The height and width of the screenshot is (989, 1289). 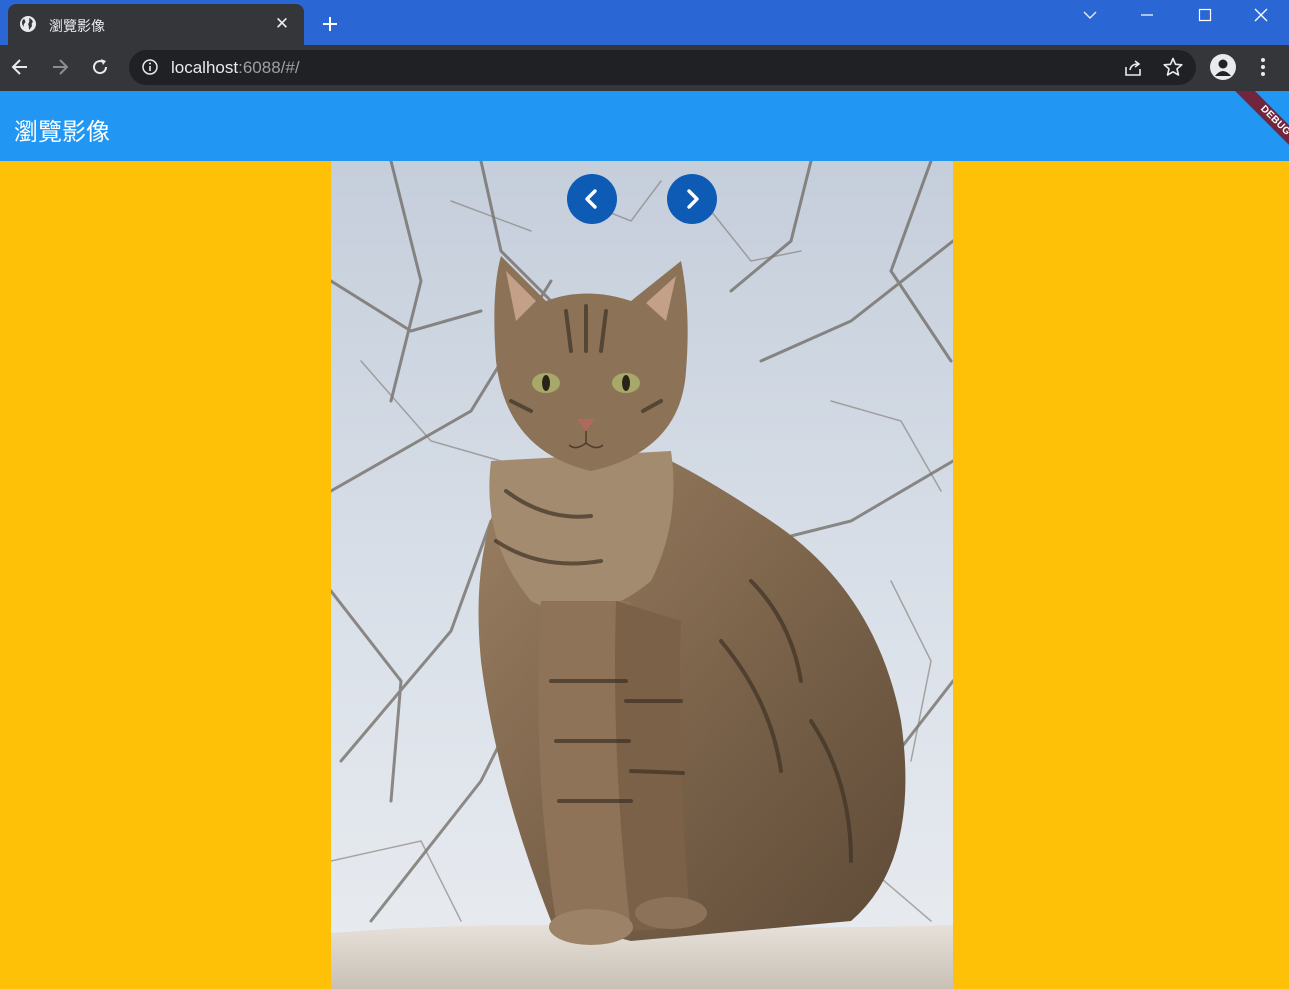 I want to click on star-icon, so click(x=1173, y=67).